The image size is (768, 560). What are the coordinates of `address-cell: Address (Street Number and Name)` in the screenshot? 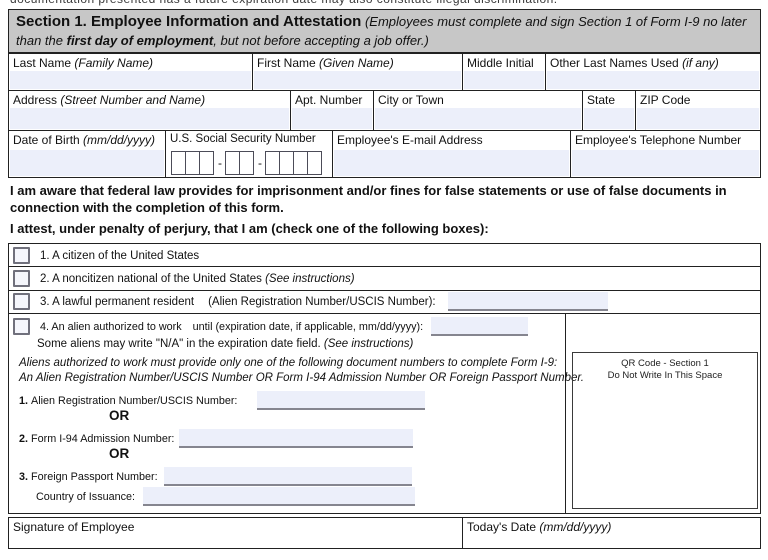 It's located at (149, 110).